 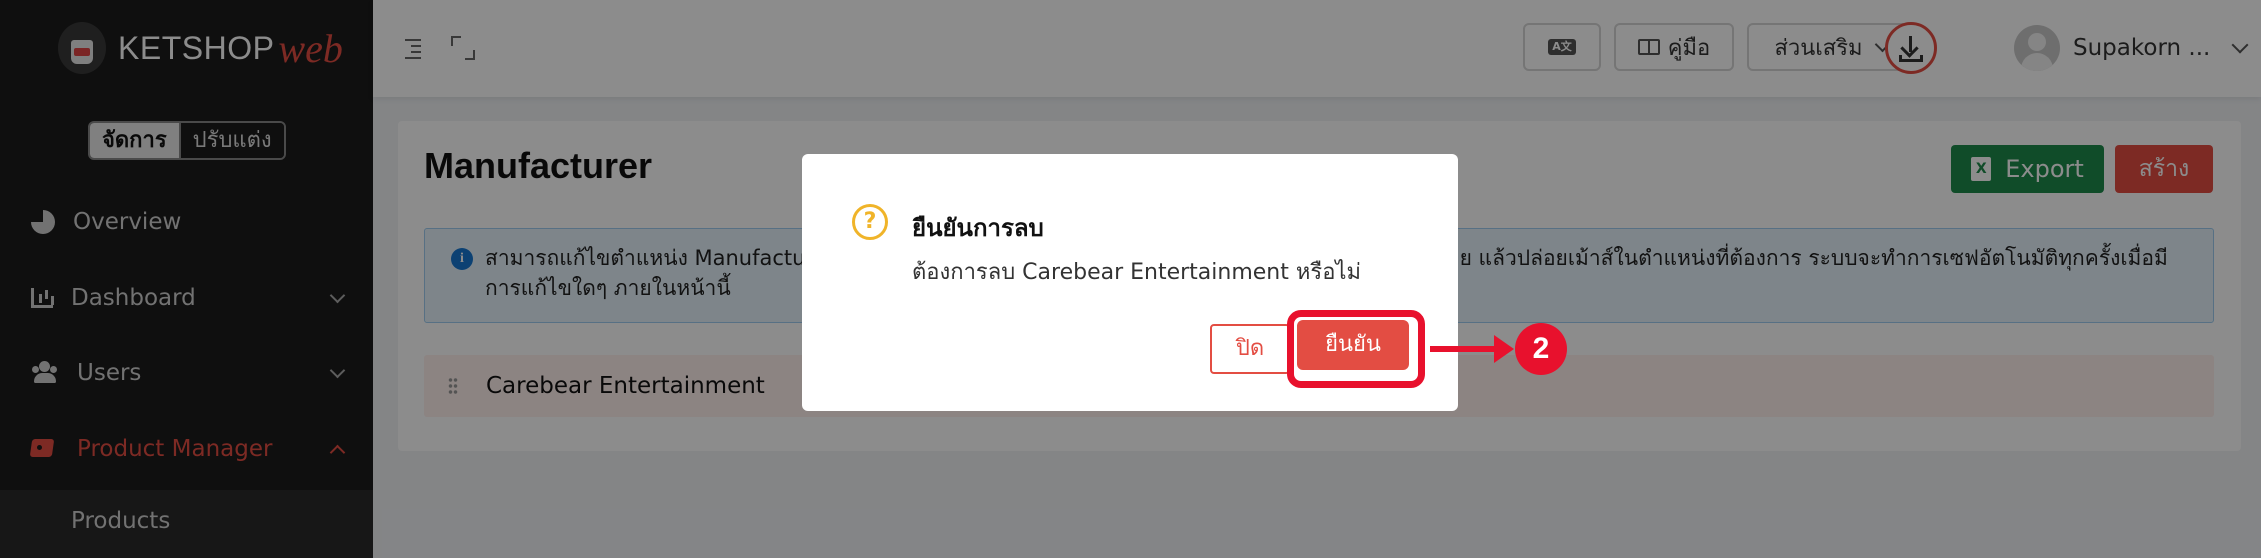 I want to click on annotation-arrow, so click(x=1465, y=349).